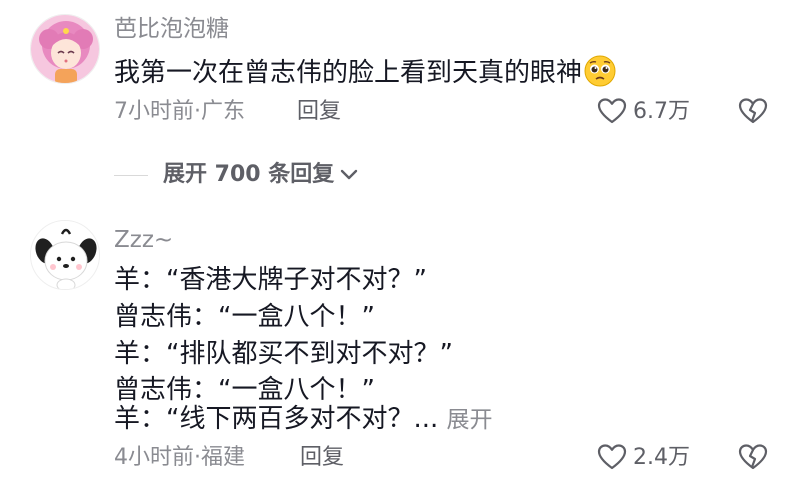 This screenshot has height=504, width=800. I want to click on time-location: 7小时前·广东, so click(179, 111).